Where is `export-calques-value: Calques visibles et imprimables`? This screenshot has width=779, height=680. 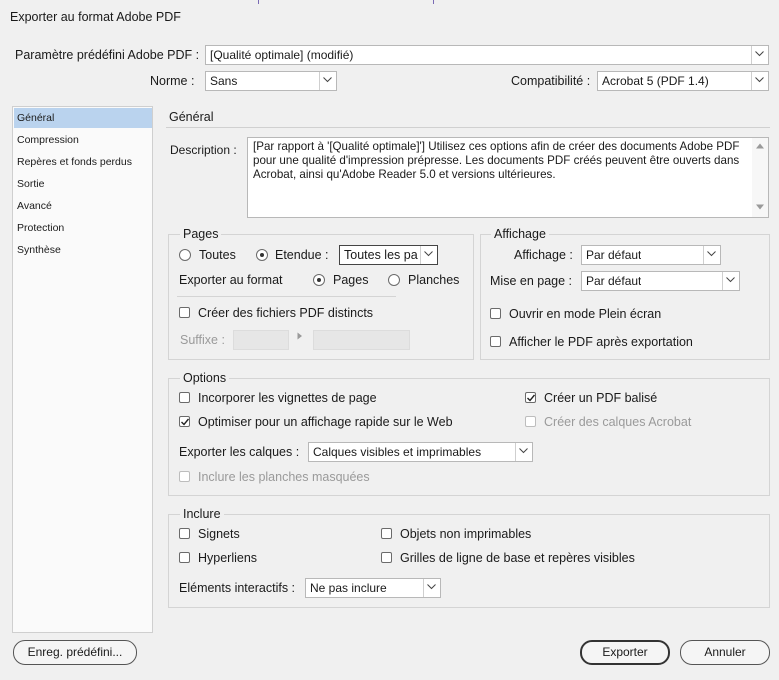 export-calques-value: Calques visibles et imprimables is located at coordinates (397, 452).